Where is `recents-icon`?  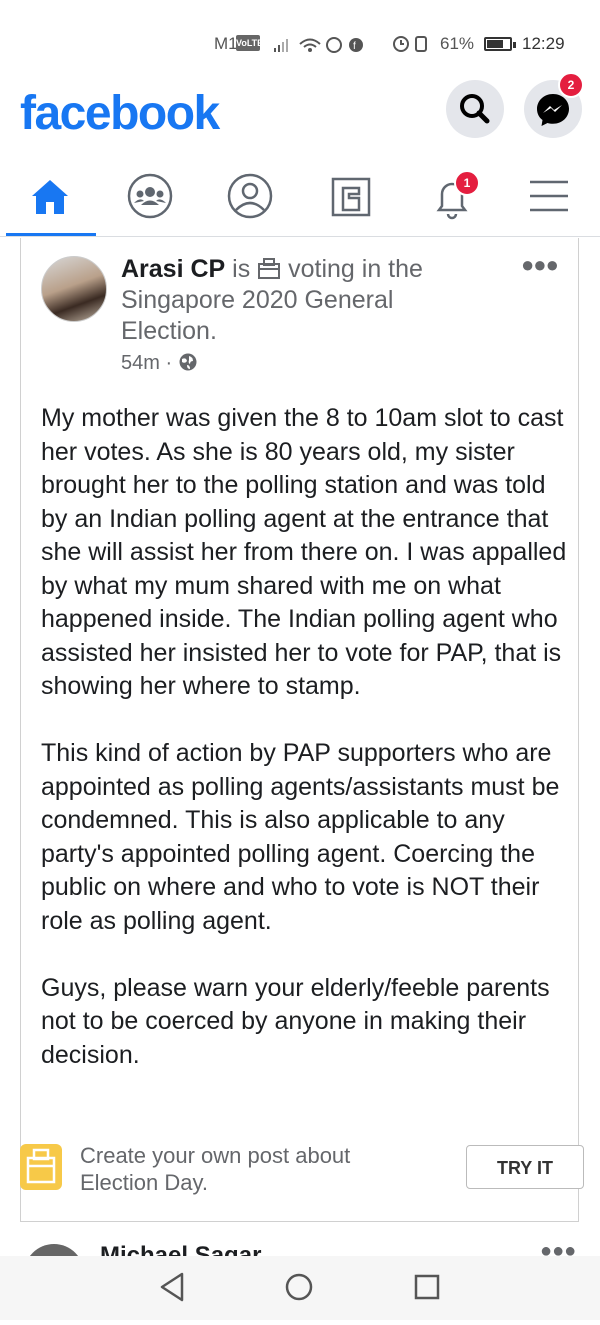
recents-icon is located at coordinates (427, 1287).